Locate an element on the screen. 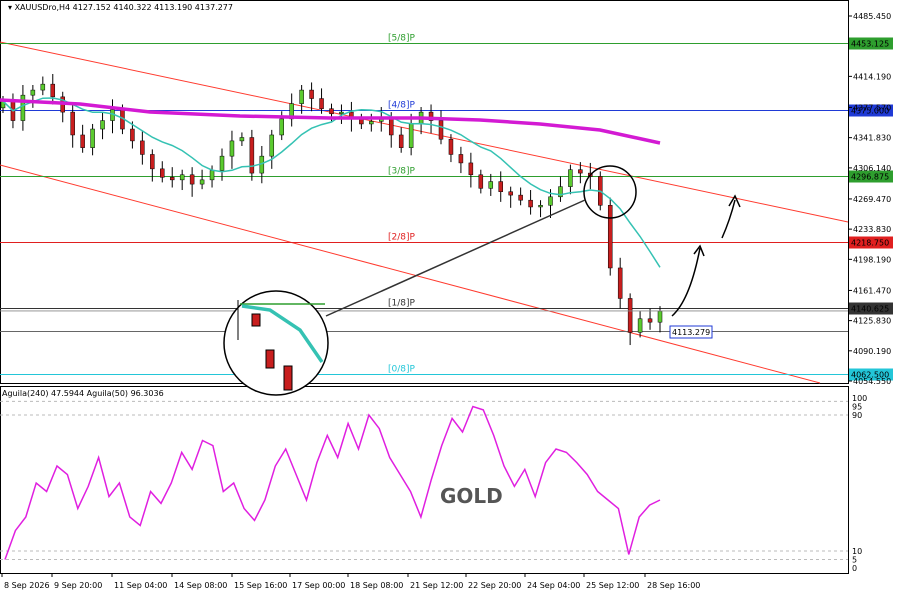 This screenshot has width=900, height=599. forecast-arrow is located at coordinates (686, 282).